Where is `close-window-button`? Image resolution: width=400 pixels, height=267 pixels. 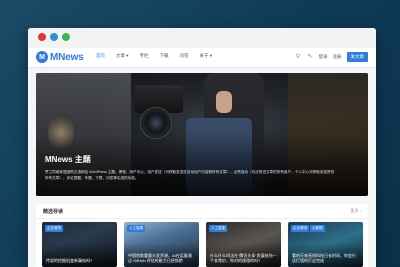
close-window-button is located at coordinates (42, 37).